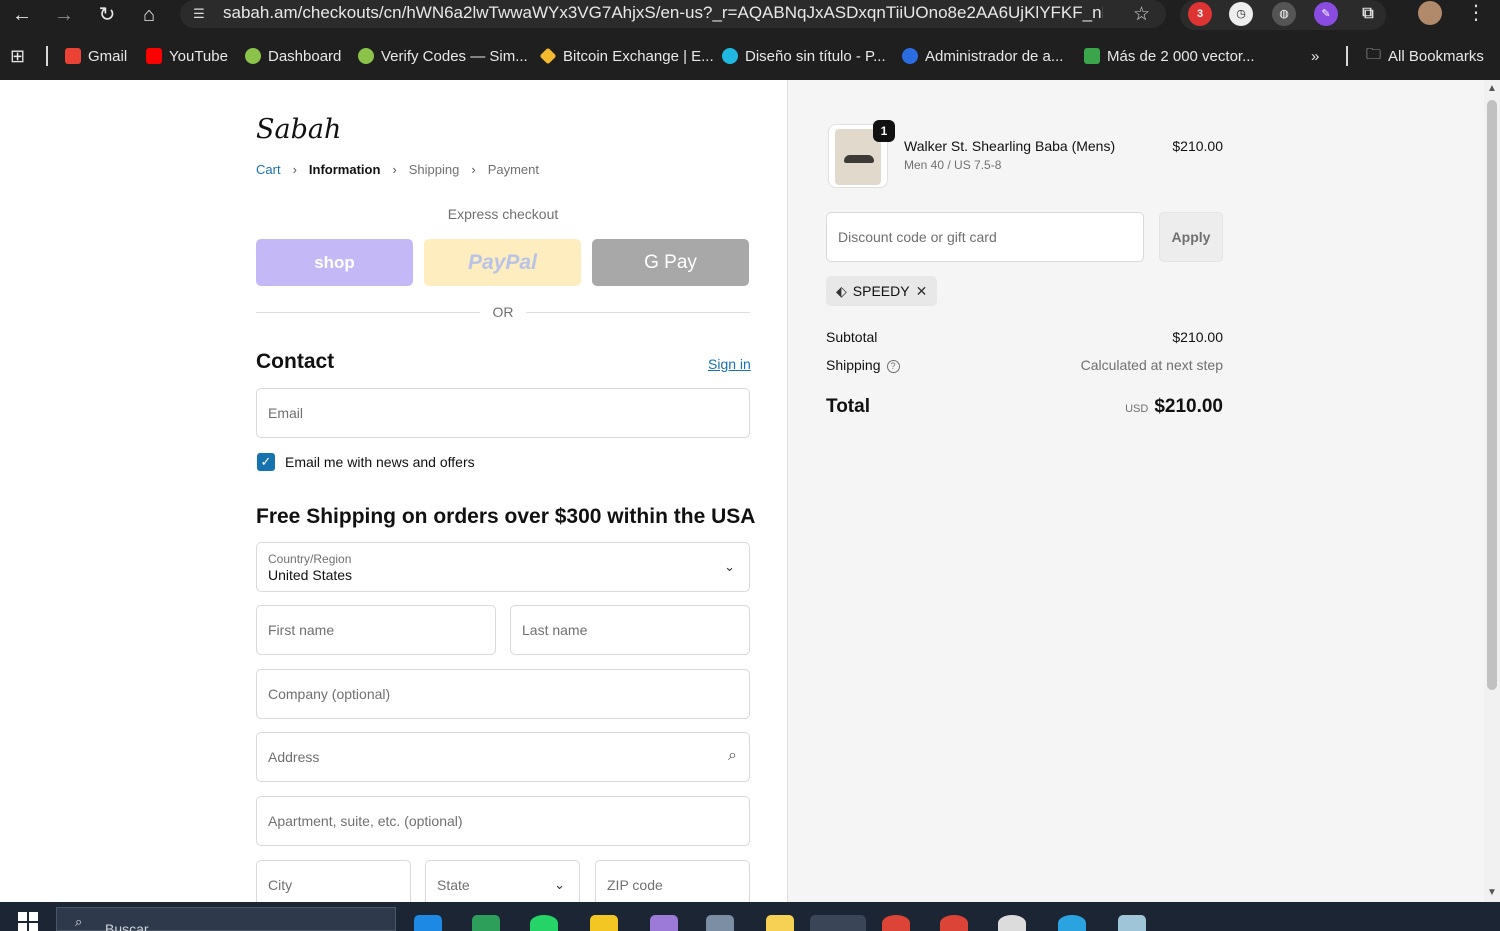 This screenshot has height=931, width=1500. What do you see at coordinates (1368, 14) in the screenshot?
I see `extensions-puzzle-icon: ⧉` at bounding box center [1368, 14].